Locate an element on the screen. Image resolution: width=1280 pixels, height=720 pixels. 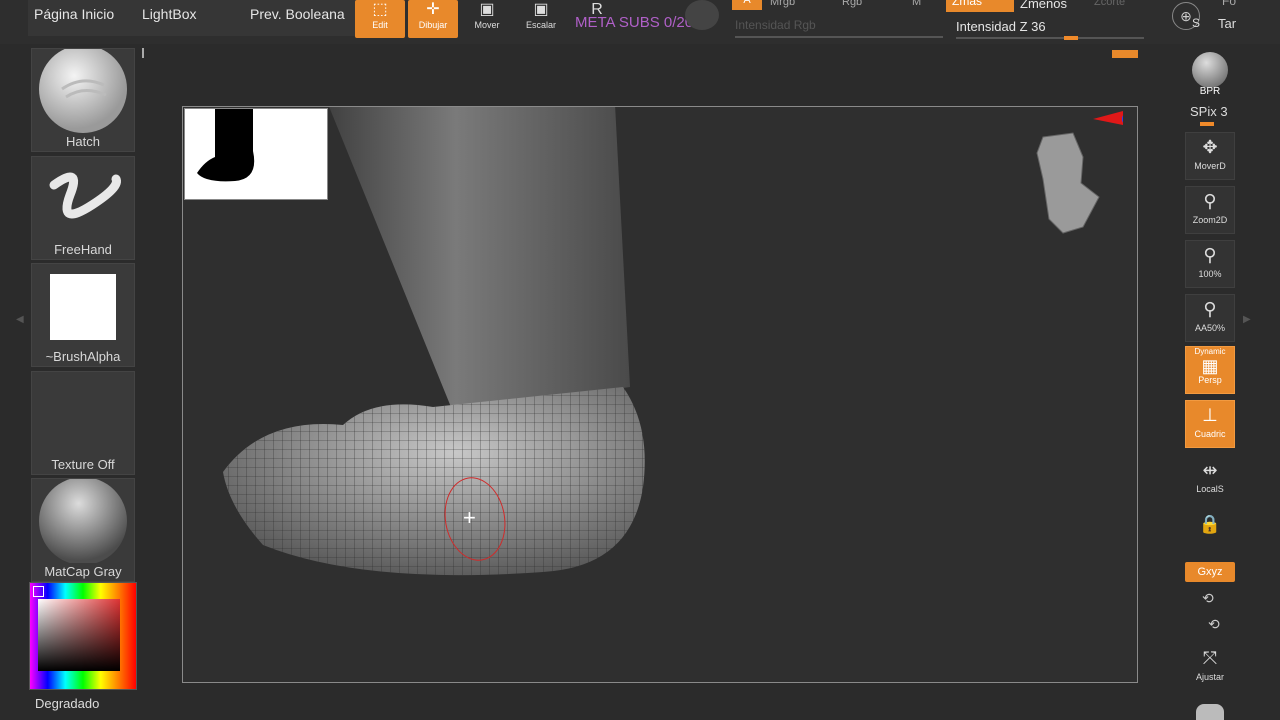
local-symmetry-button: ⇹ LocalS is located at coordinates (1210, 480).